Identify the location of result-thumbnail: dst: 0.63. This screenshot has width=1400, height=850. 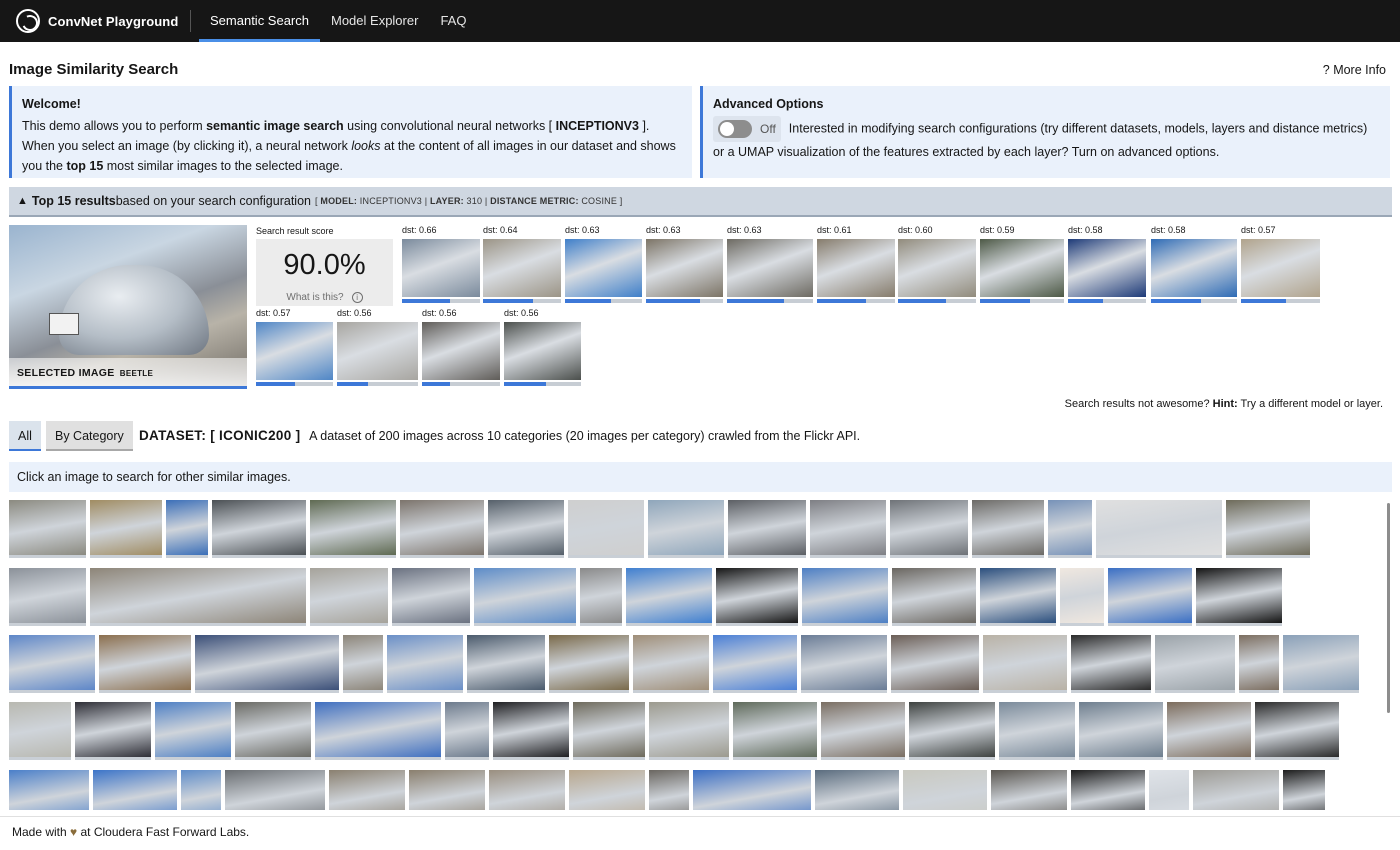
(770, 265).